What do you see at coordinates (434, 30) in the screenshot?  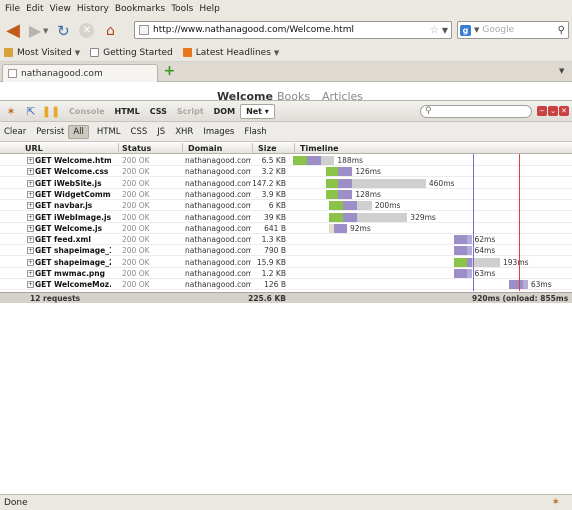 I see `bookmark-star-icon: ☆` at bounding box center [434, 30].